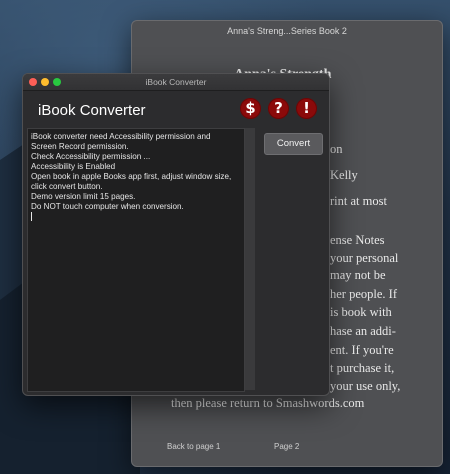  I want to click on book-line: hase an addi-, so click(363, 331).